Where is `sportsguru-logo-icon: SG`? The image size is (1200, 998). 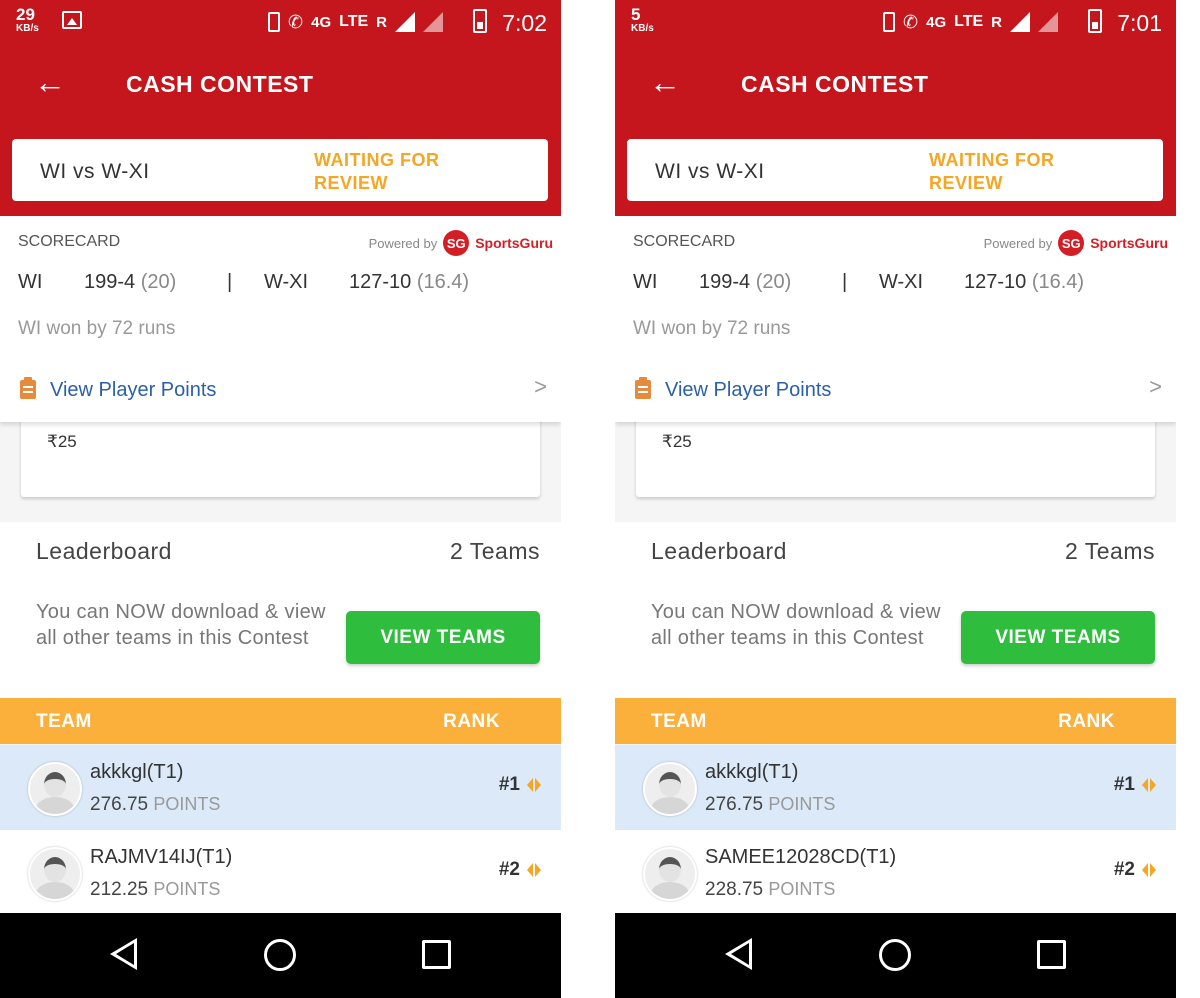
sportsguru-logo-icon: SG is located at coordinates (1071, 243).